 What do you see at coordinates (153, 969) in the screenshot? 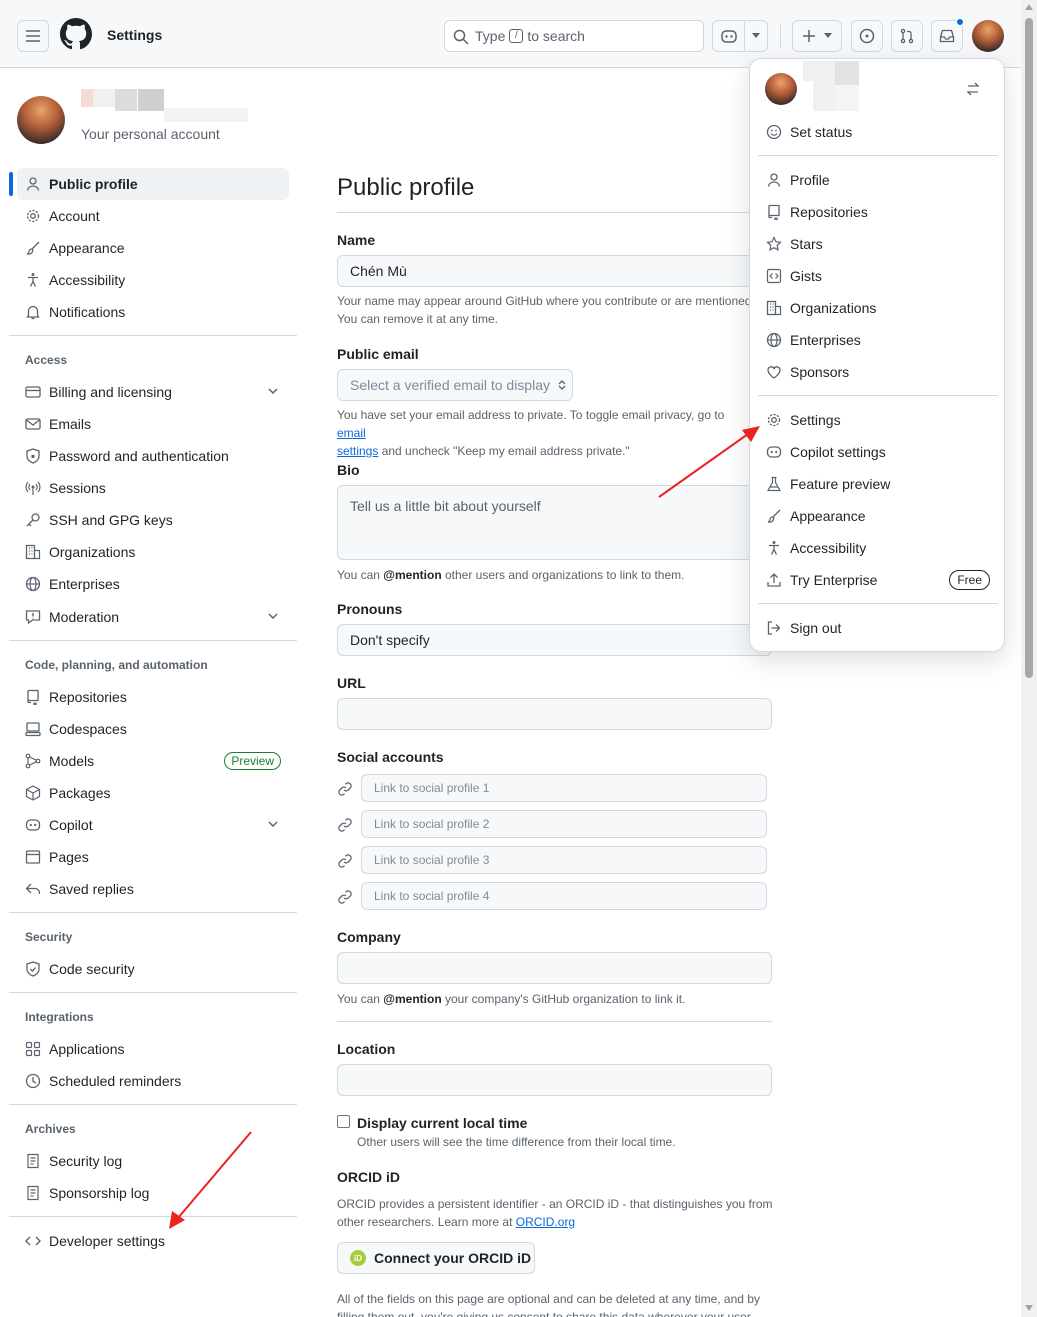
I see `sidebar-item-code-security: Code security` at bounding box center [153, 969].